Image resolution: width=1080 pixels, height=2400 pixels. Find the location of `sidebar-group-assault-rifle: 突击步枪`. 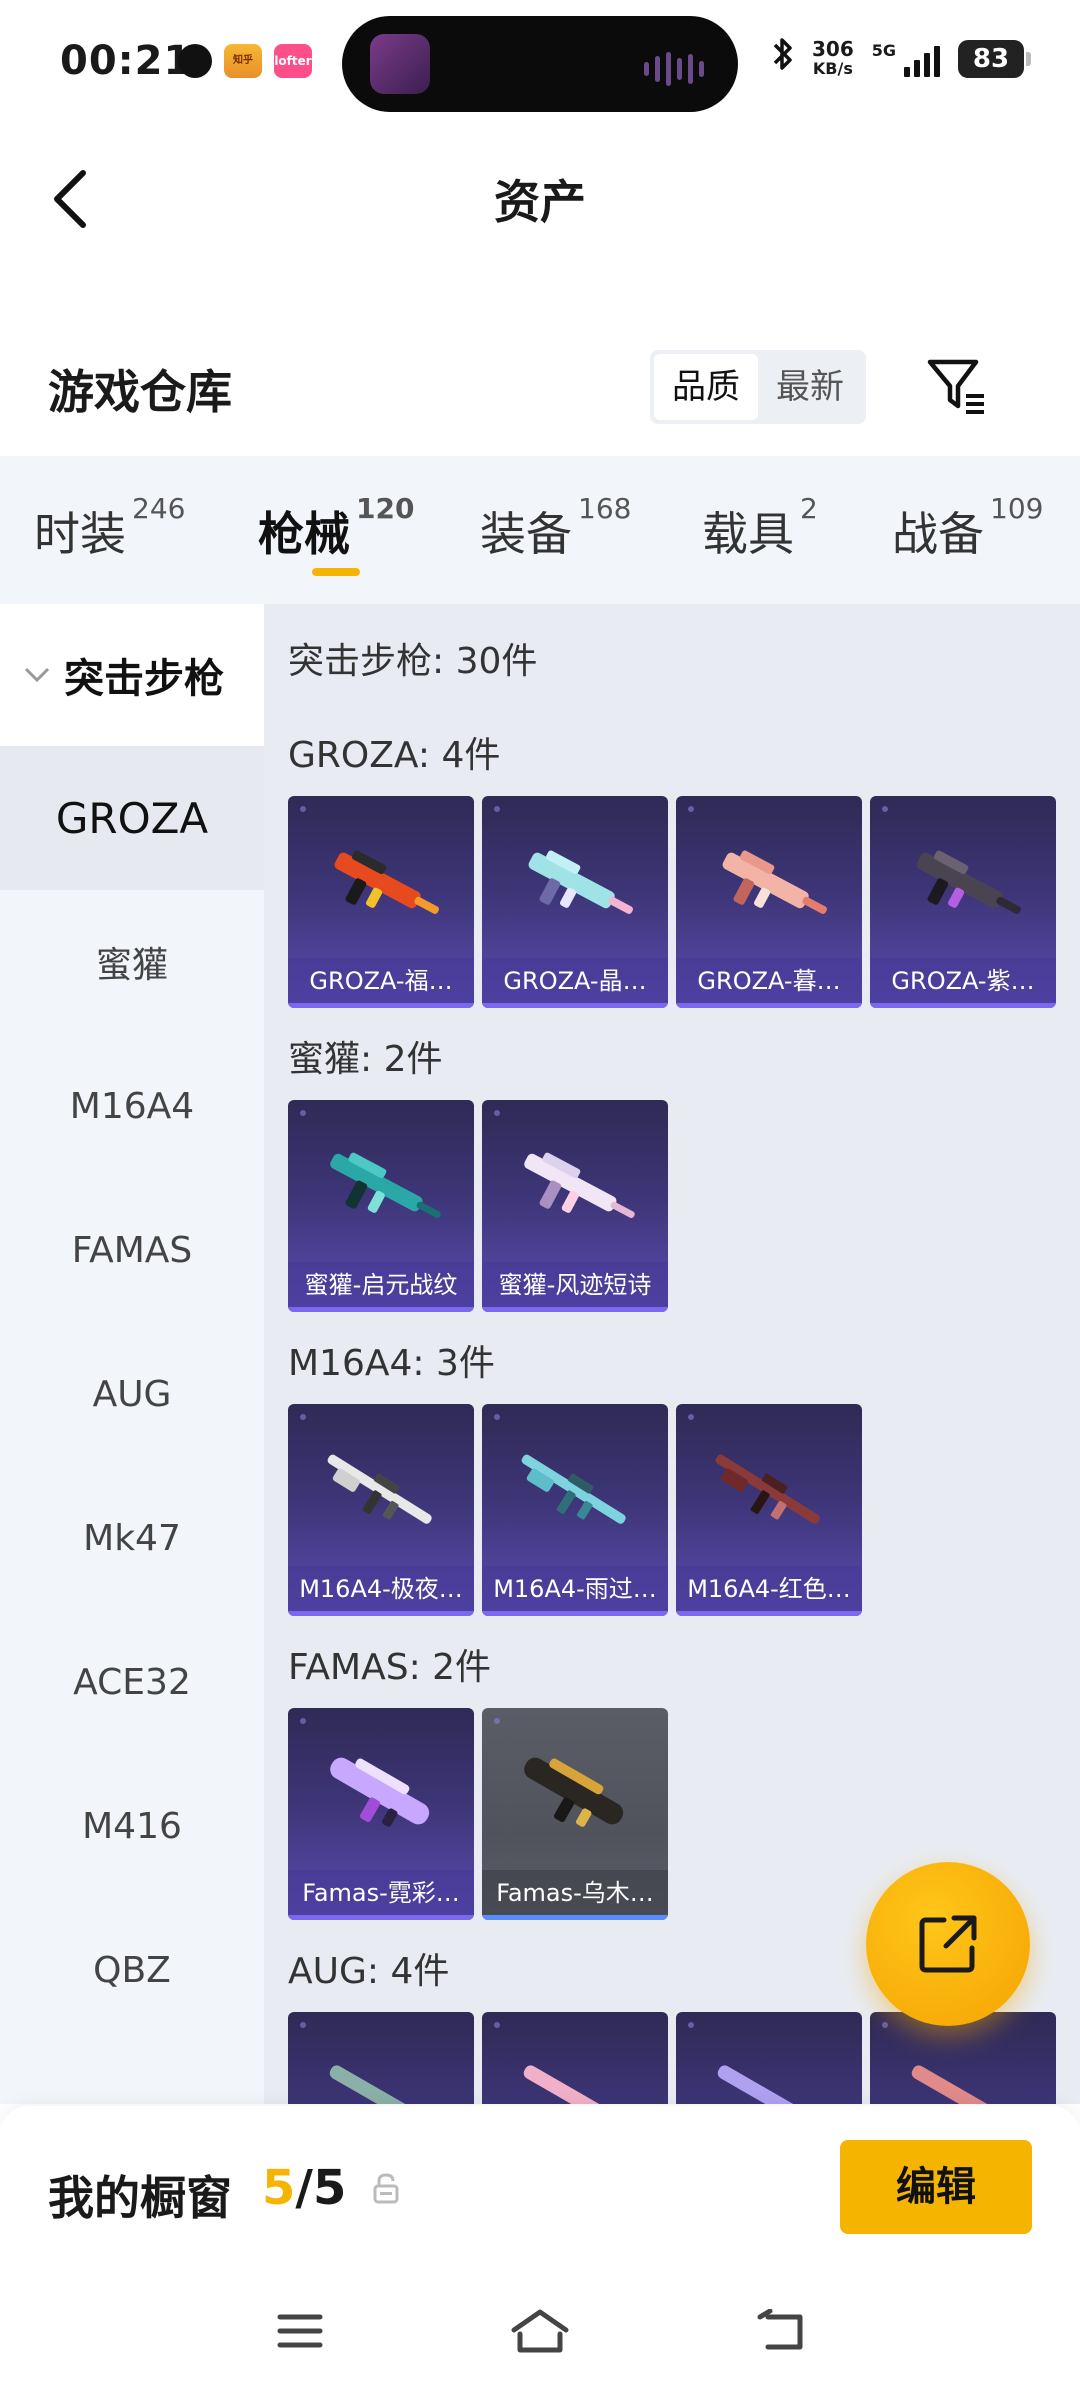

sidebar-group-assault-rifle: 突击步枪 is located at coordinates (132, 675).